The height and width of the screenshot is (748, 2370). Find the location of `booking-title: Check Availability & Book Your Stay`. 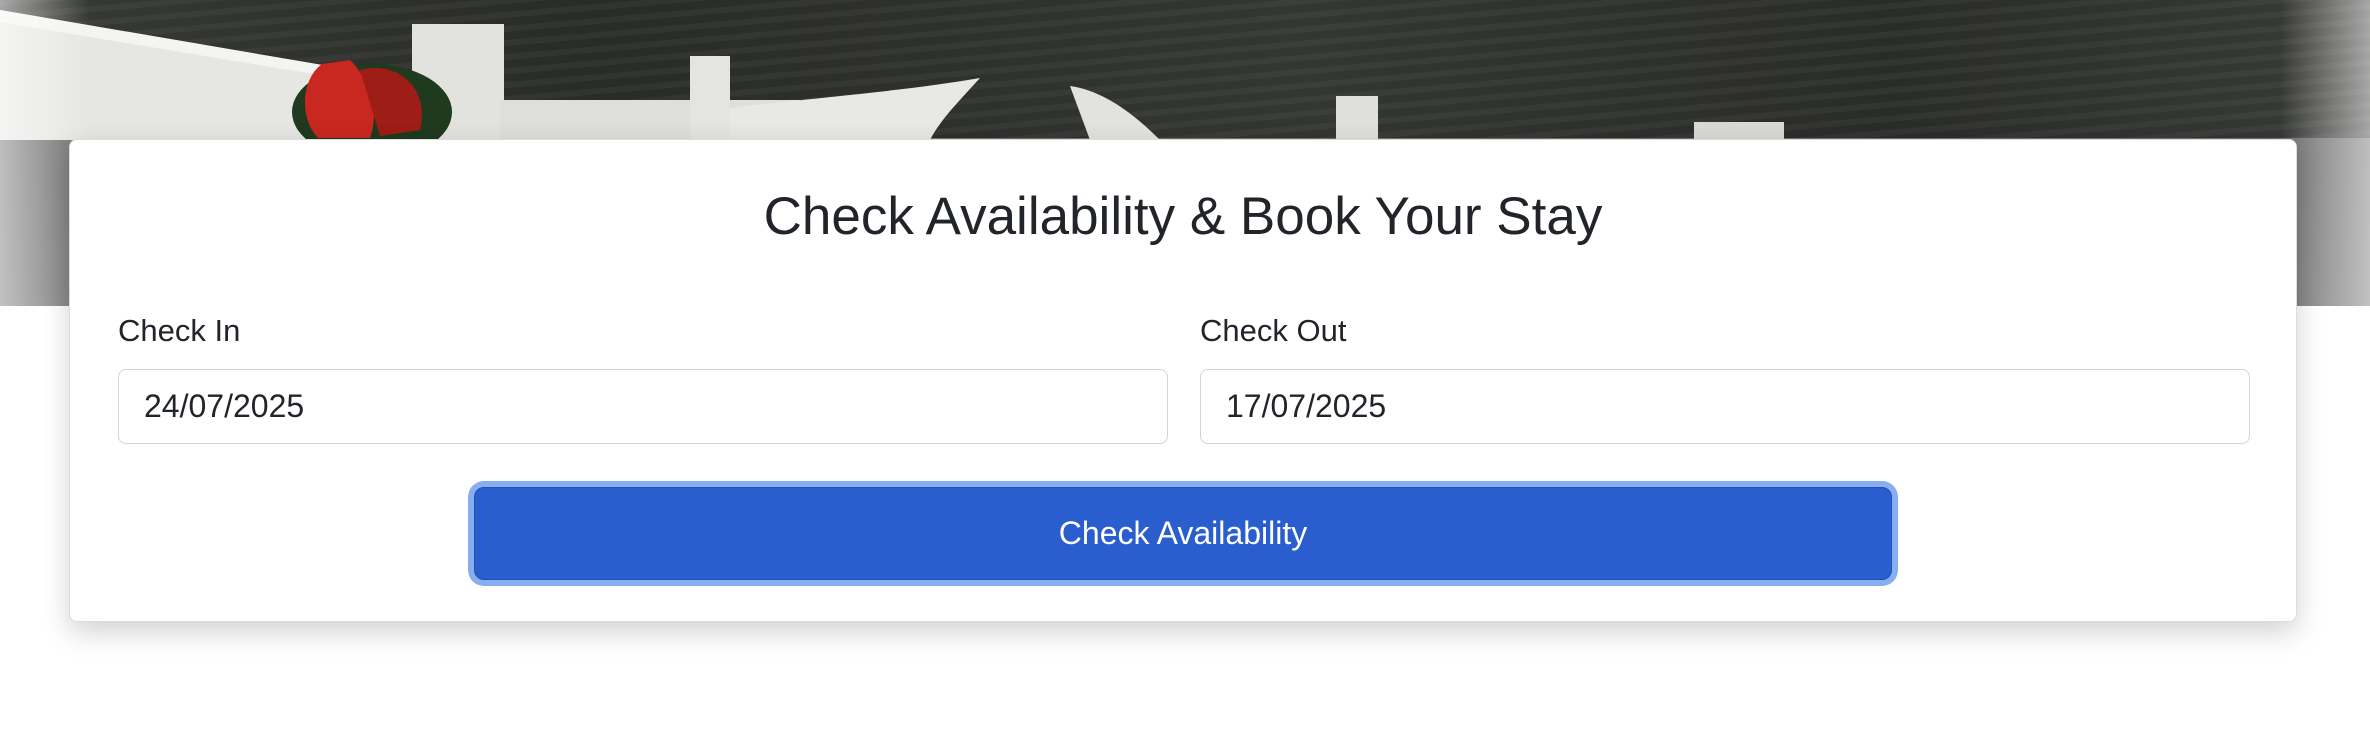

booking-title: Check Availability & Book Your Stay is located at coordinates (1183, 216).